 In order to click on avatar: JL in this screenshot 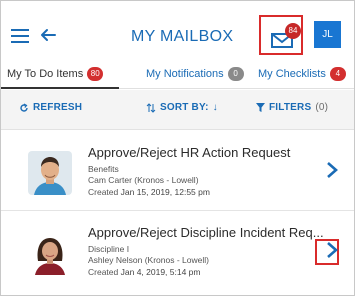, I will do `click(327, 34)`.